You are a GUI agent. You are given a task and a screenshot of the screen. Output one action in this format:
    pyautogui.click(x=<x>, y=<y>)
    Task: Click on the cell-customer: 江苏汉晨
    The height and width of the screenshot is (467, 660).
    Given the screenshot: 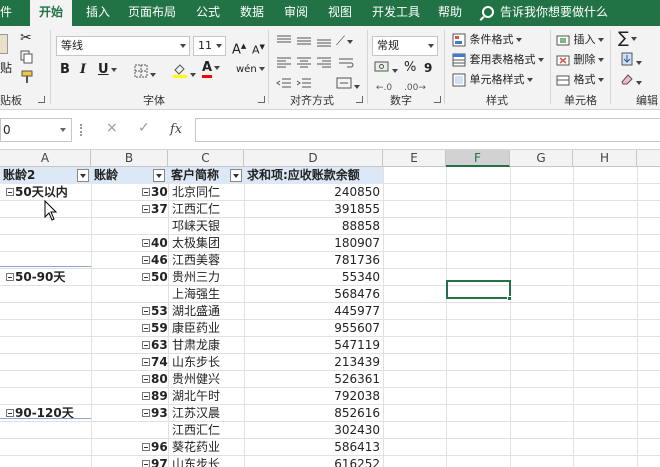 What is the action you would take?
    pyautogui.click(x=206, y=413)
    